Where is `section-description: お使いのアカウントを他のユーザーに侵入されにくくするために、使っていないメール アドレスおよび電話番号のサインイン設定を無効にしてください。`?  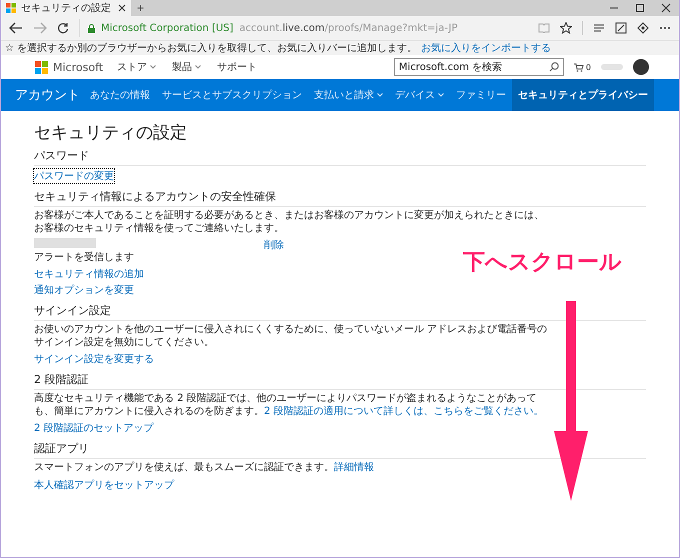 section-description: お使いのアカウントを他のユーザーに侵入されにくくするために、使っていないメール アドレスおよび電話番号のサインイン設定を無効にしてください。 is located at coordinates (291, 336).